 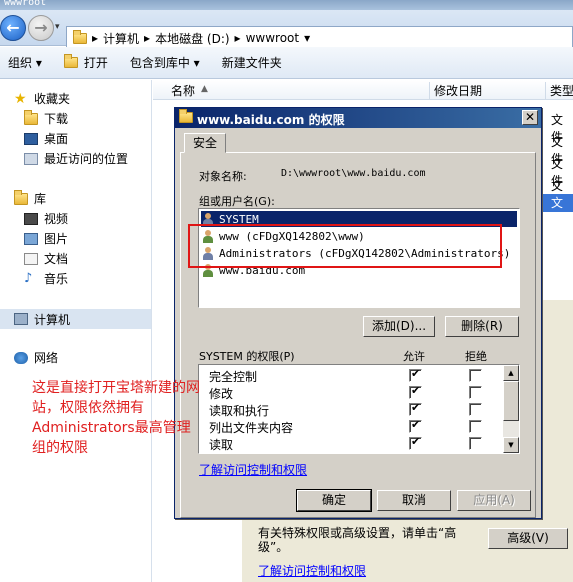 What do you see at coordinates (56, 259) in the screenshot?
I see `sidebar-item-label: 文档` at bounding box center [56, 259].